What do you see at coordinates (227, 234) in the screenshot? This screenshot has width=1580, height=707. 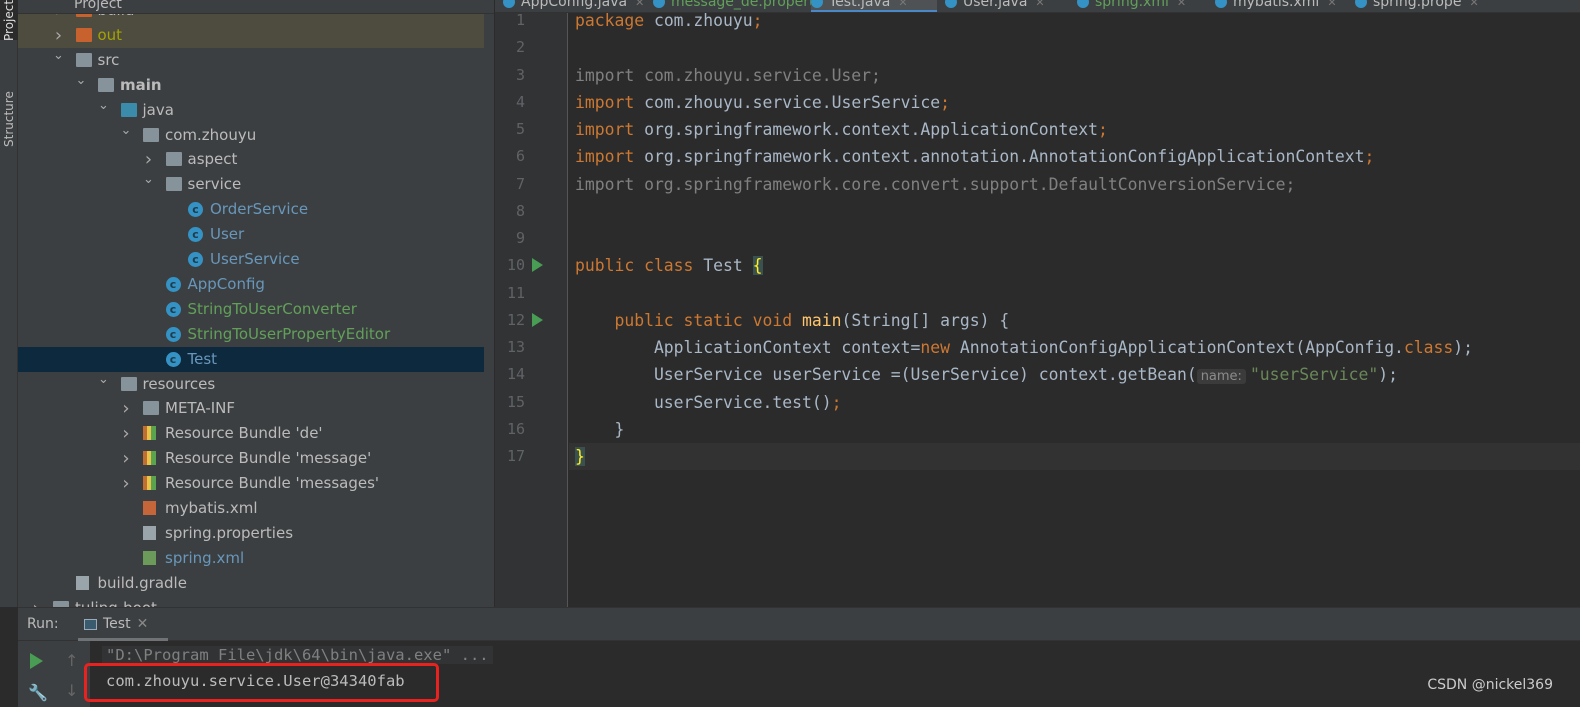 I see `tree-item-label: User` at bounding box center [227, 234].